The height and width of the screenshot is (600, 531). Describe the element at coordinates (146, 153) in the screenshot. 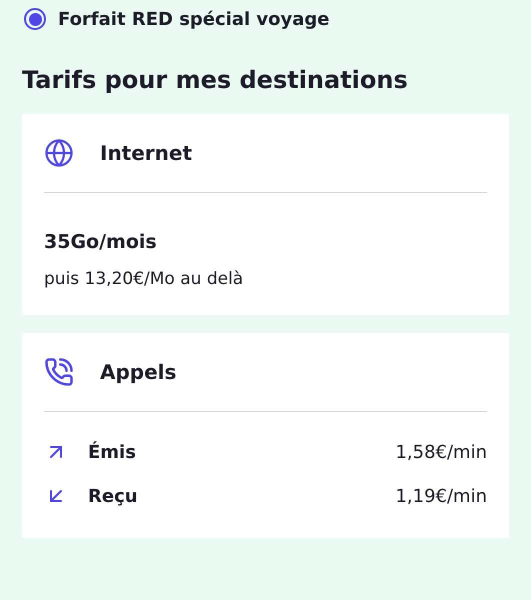

I see `card-title: Internet` at that location.